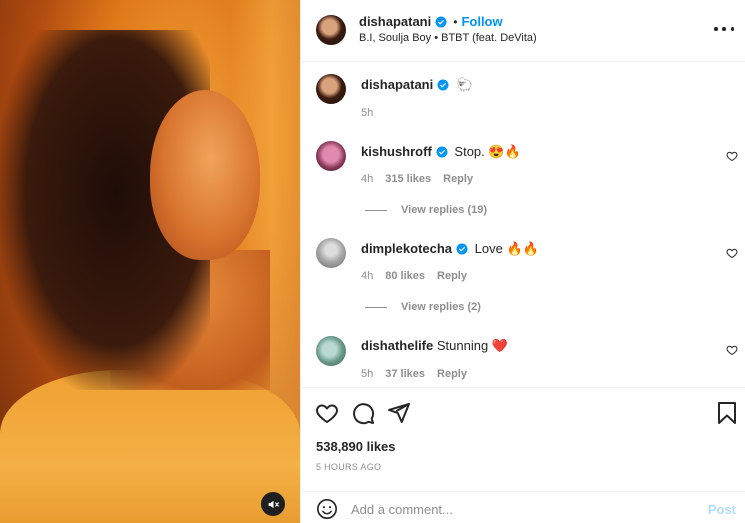 Image resolution: width=745 pixels, height=523 pixels. I want to click on view-replies-button: View replies (19), so click(426, 210).